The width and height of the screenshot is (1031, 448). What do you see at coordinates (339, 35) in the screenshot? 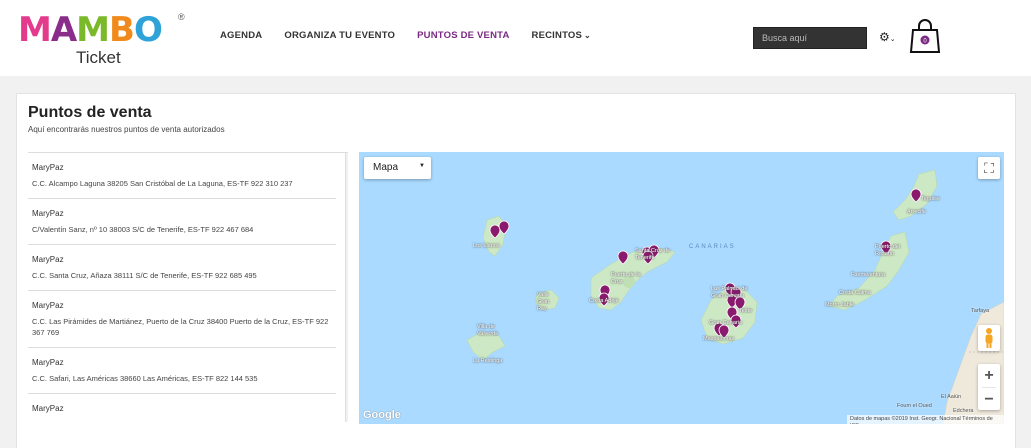
I see `nav-organiza-evento: ORGANIZA TU EVENTO` at bounding box center [339, 35].